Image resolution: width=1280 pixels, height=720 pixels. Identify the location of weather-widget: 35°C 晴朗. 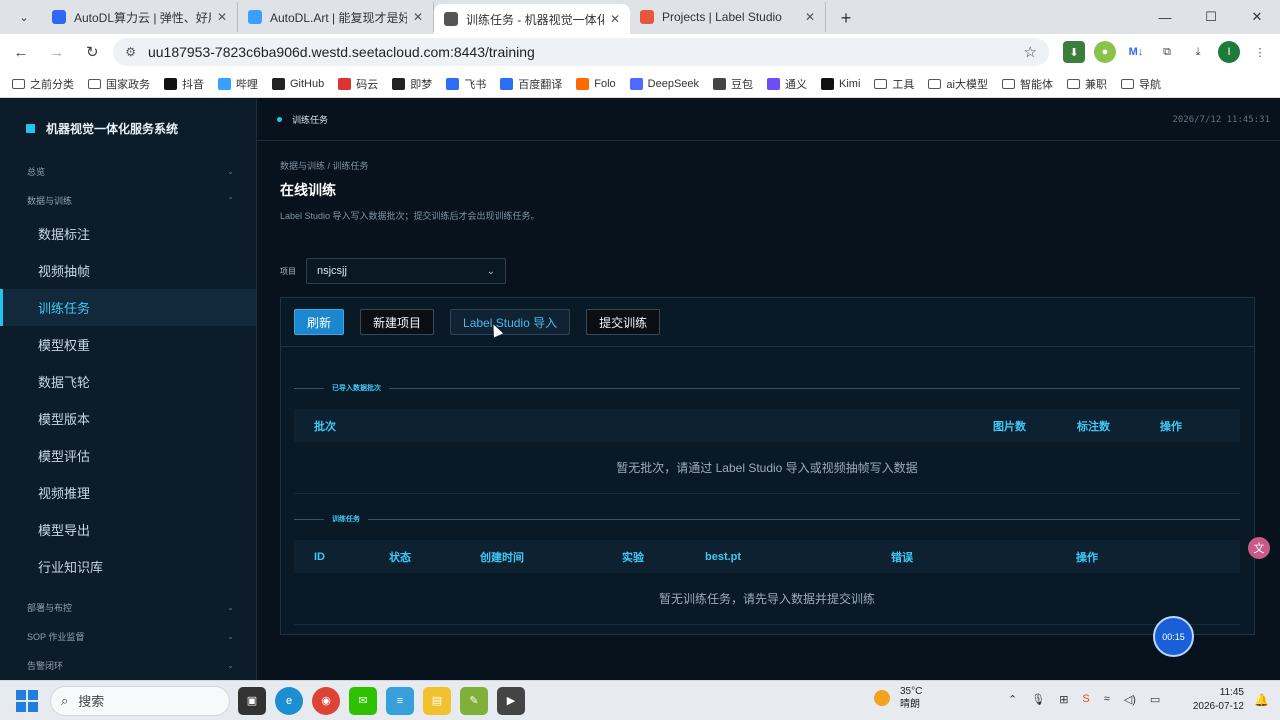
(898, 698).